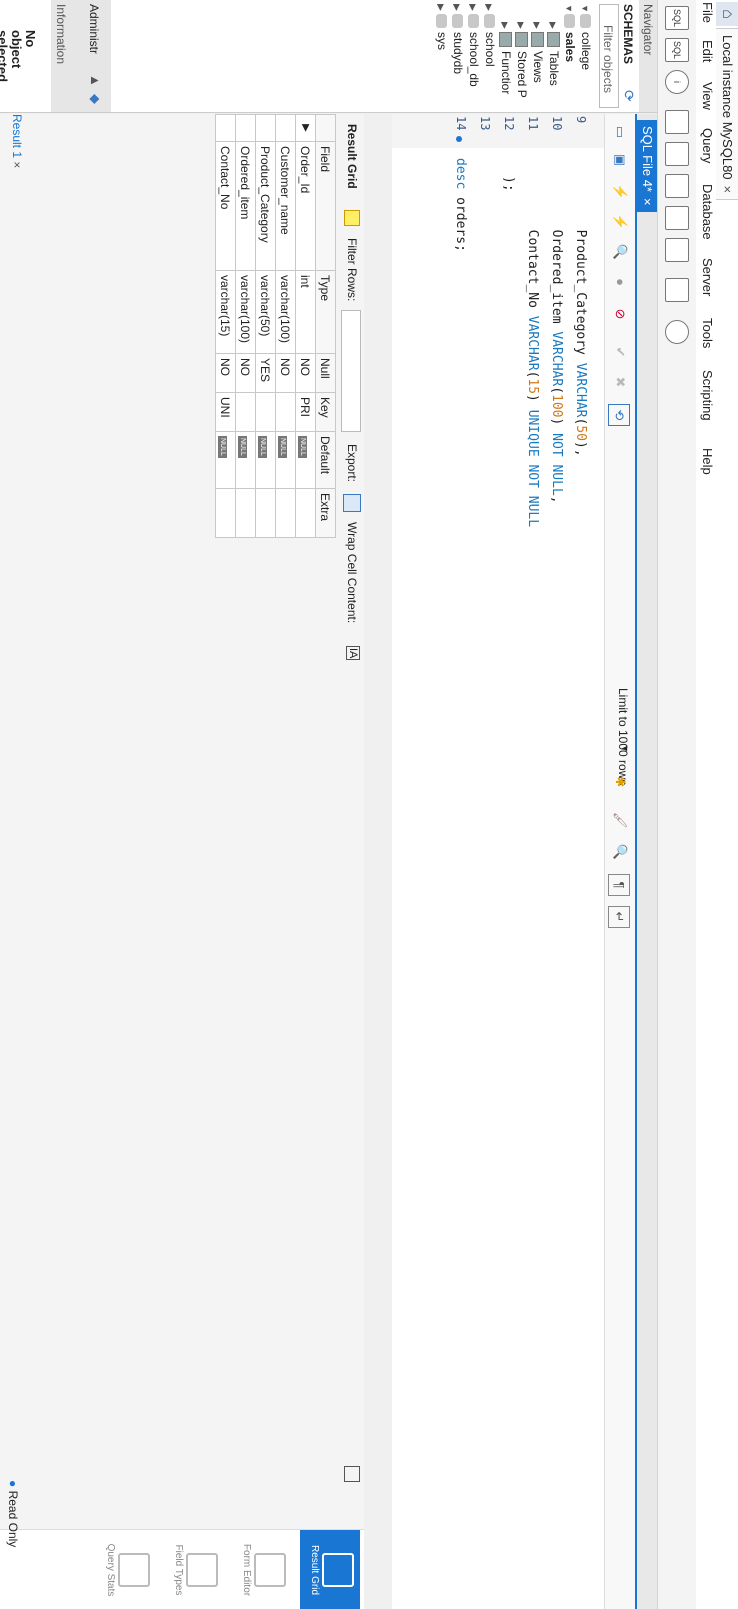 The width and height of the screenshot is (738, 1609). Describe the element at coordinates (521, 60) in the screenshot. I see `tree-item-stored-procedures: ▶ Stored P` at that location.